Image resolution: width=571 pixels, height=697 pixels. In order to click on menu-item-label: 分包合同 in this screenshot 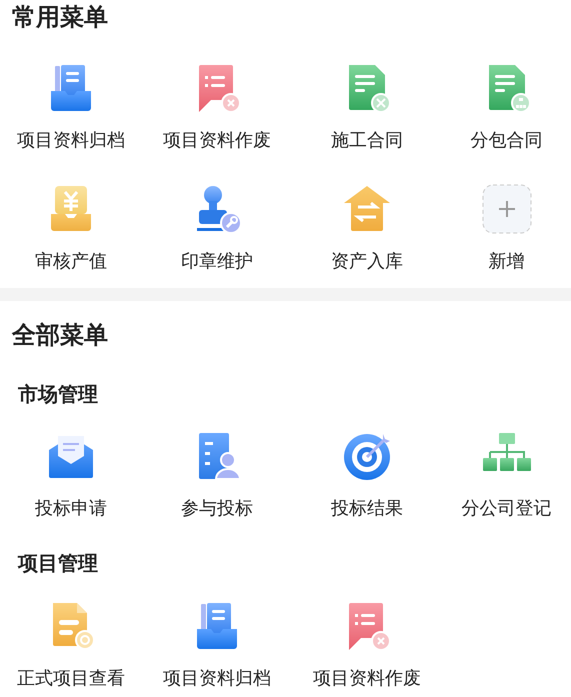, I will do `click(506, 140)`.